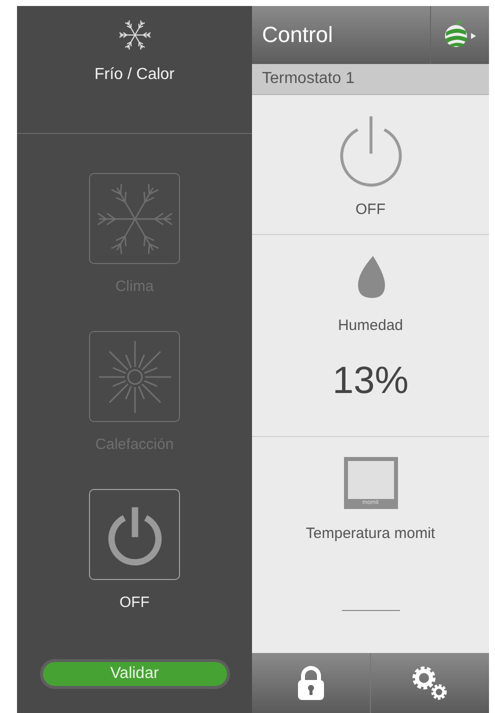  I want to click on humidity-label: Humedad, so click(371, 325).